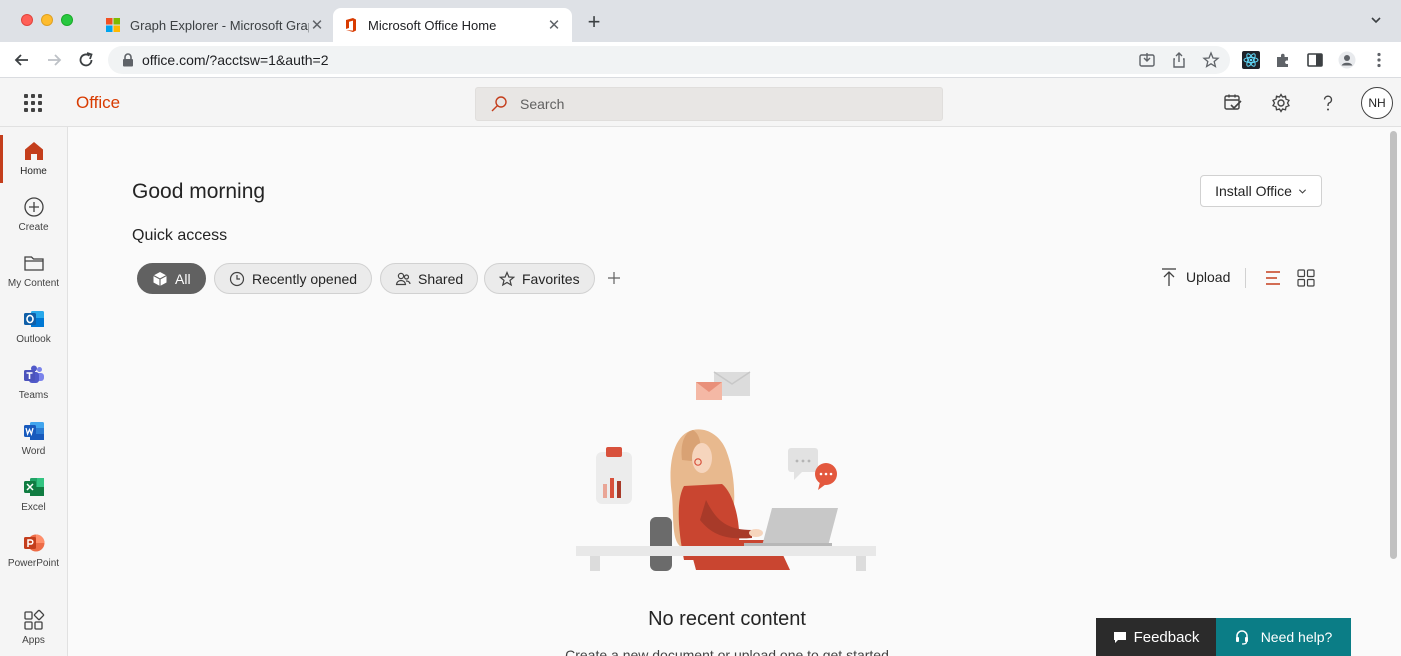 This screenshot has width=1401, height=656. I want to click on plus-circle-icon, so click(33, 207).